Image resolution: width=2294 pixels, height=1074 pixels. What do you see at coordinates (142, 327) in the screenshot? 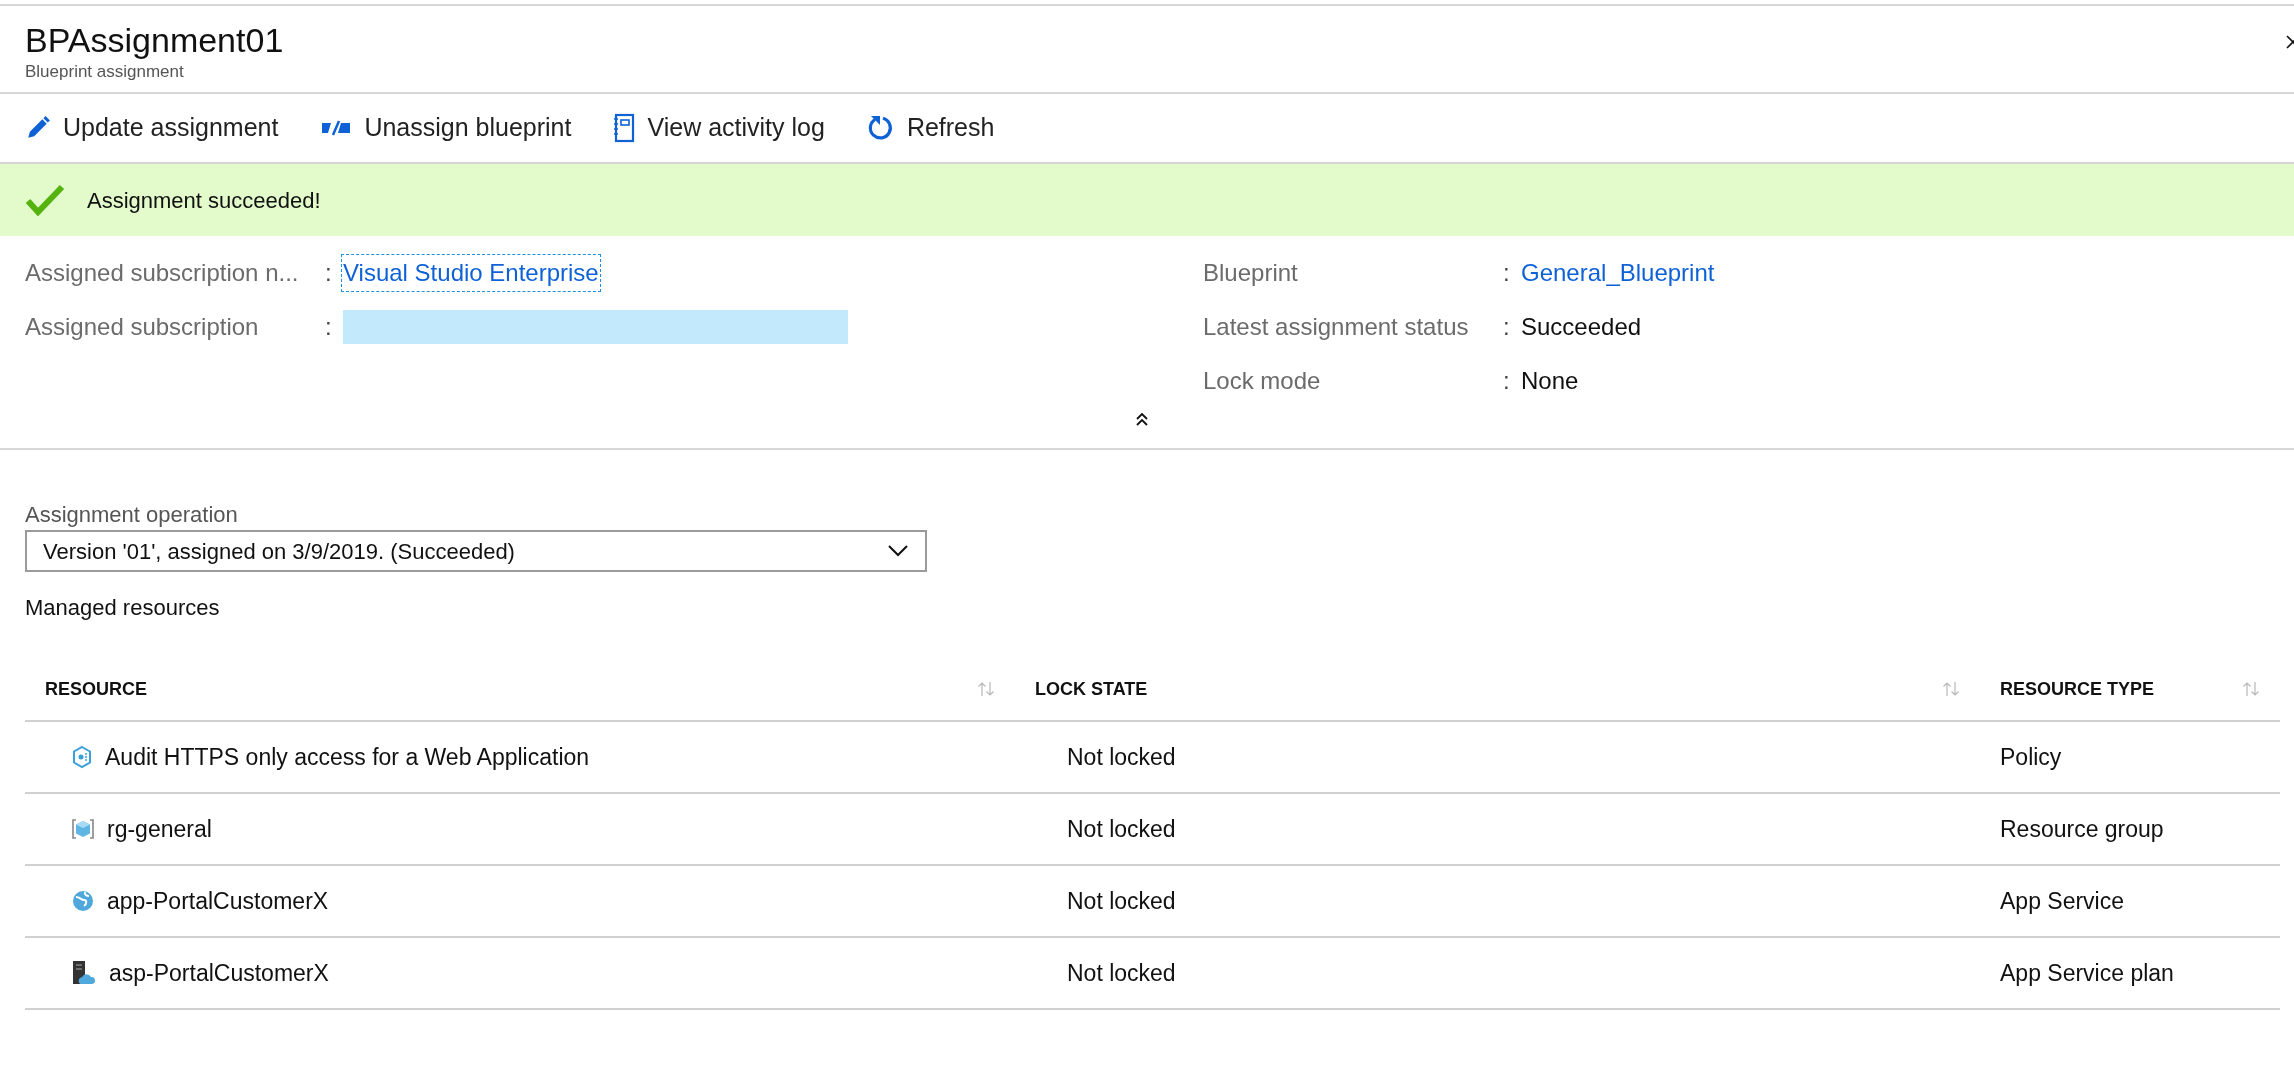
I see `detail-label: Assigned subscription` at bounding box center [142, 327].